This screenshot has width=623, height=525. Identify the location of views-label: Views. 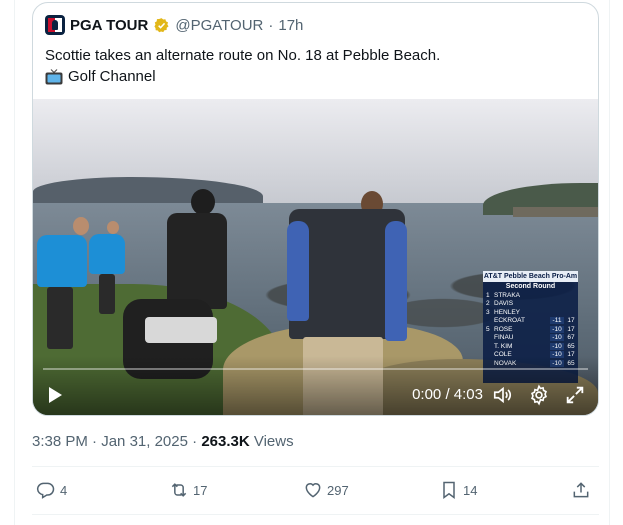
(273, 441).